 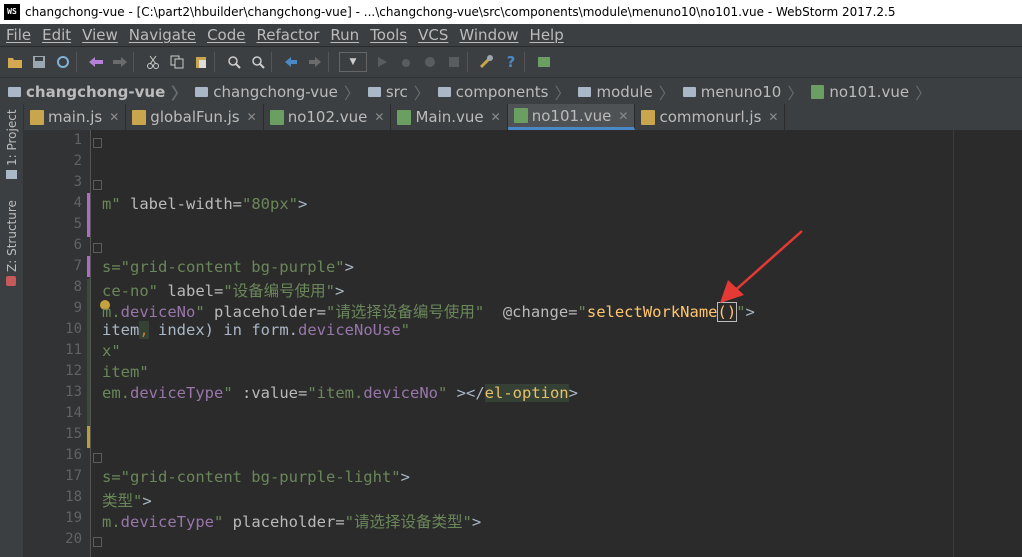 I want to click on line-number: 14, so click(x=73, y=413).